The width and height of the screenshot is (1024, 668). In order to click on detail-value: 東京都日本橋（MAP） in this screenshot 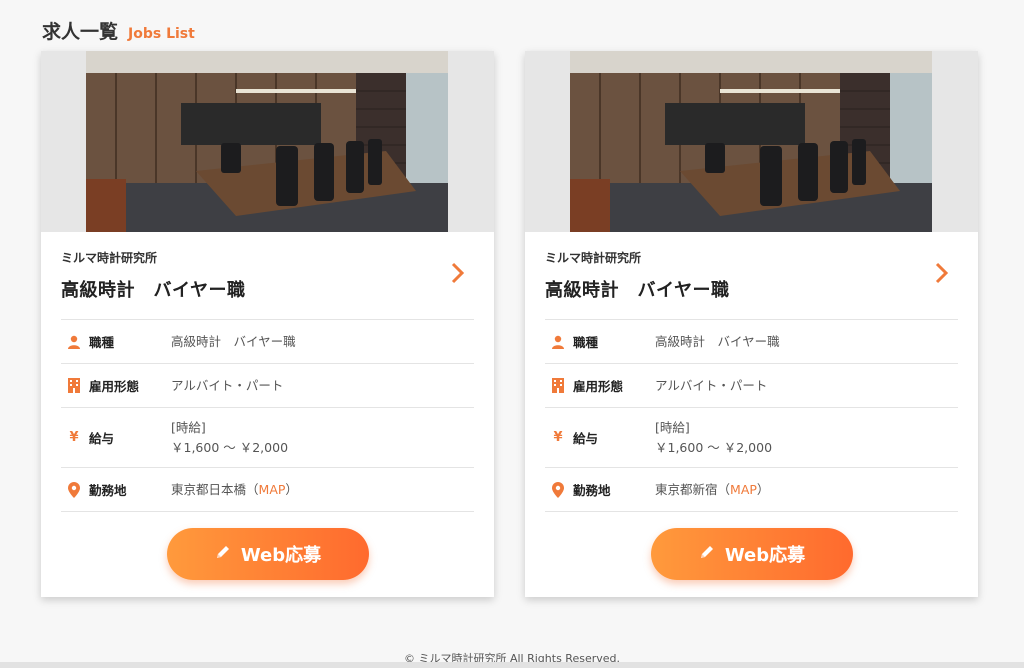, I will do `click(234, 489)`.